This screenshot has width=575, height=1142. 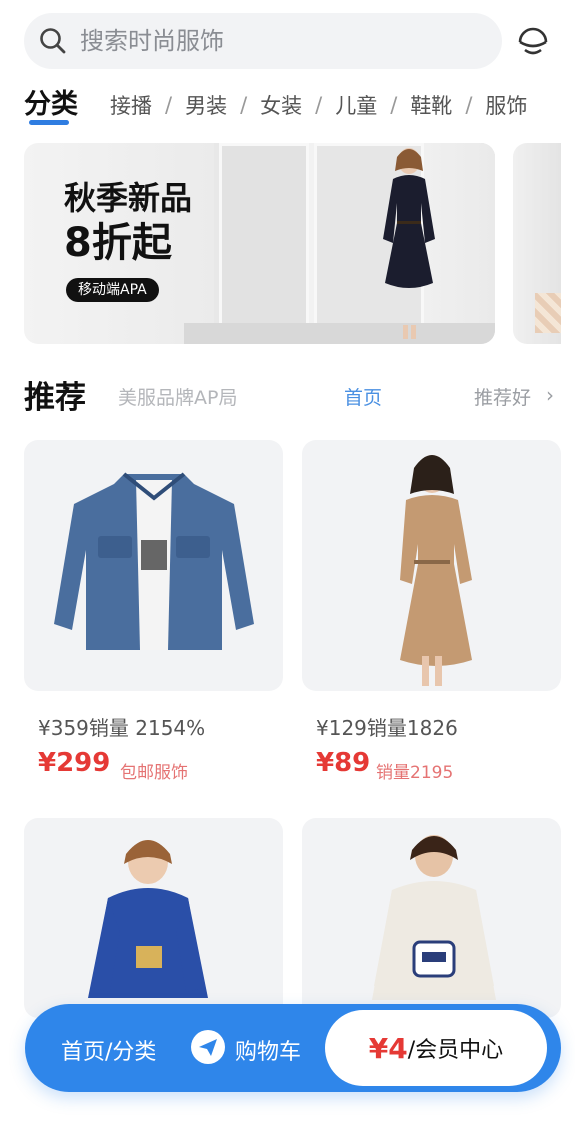 What do you see at coordinates (131, 105) in the screenshot?
I see `tab-live: 接播` at bounding box center [131, 105].